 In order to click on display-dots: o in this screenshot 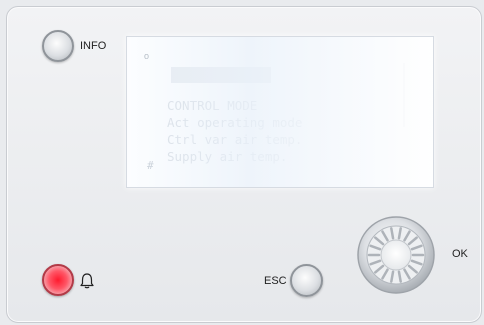, I will do `click(147, 56)`.